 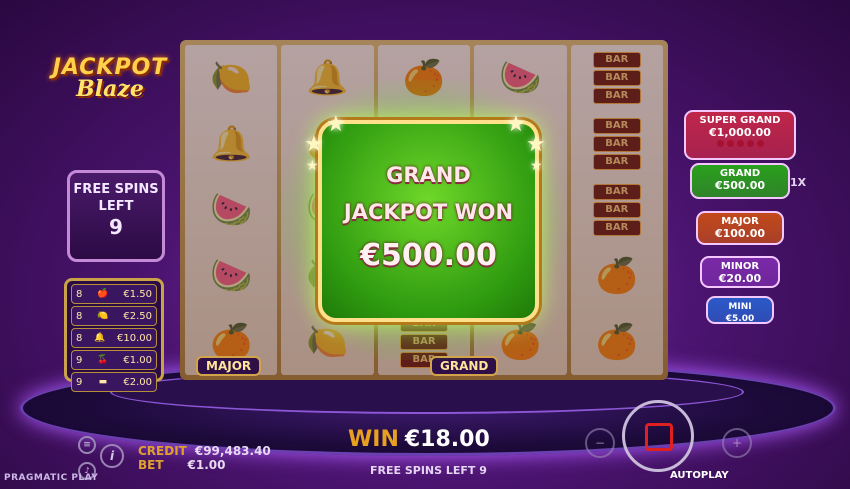 What do you see at coordinates (110, 90) in the screenshot?
I see `game-logo: JACKPOT Blaze` at bounding box center [110, 90].